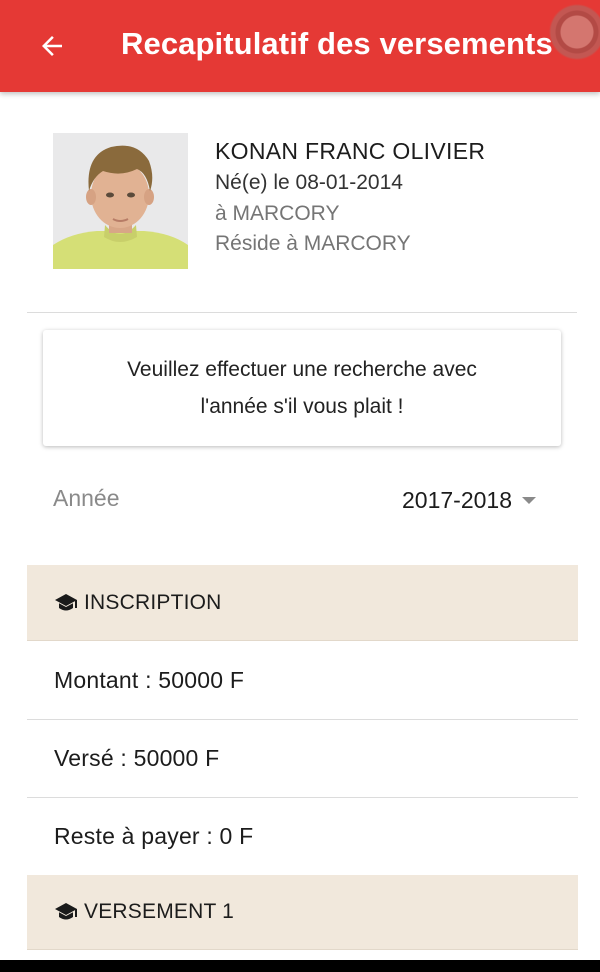 Image resolution: width=600 pixels, height=972 pixels. I want to click on app-bar: Recapitulatif des versements, so click(300, 46).